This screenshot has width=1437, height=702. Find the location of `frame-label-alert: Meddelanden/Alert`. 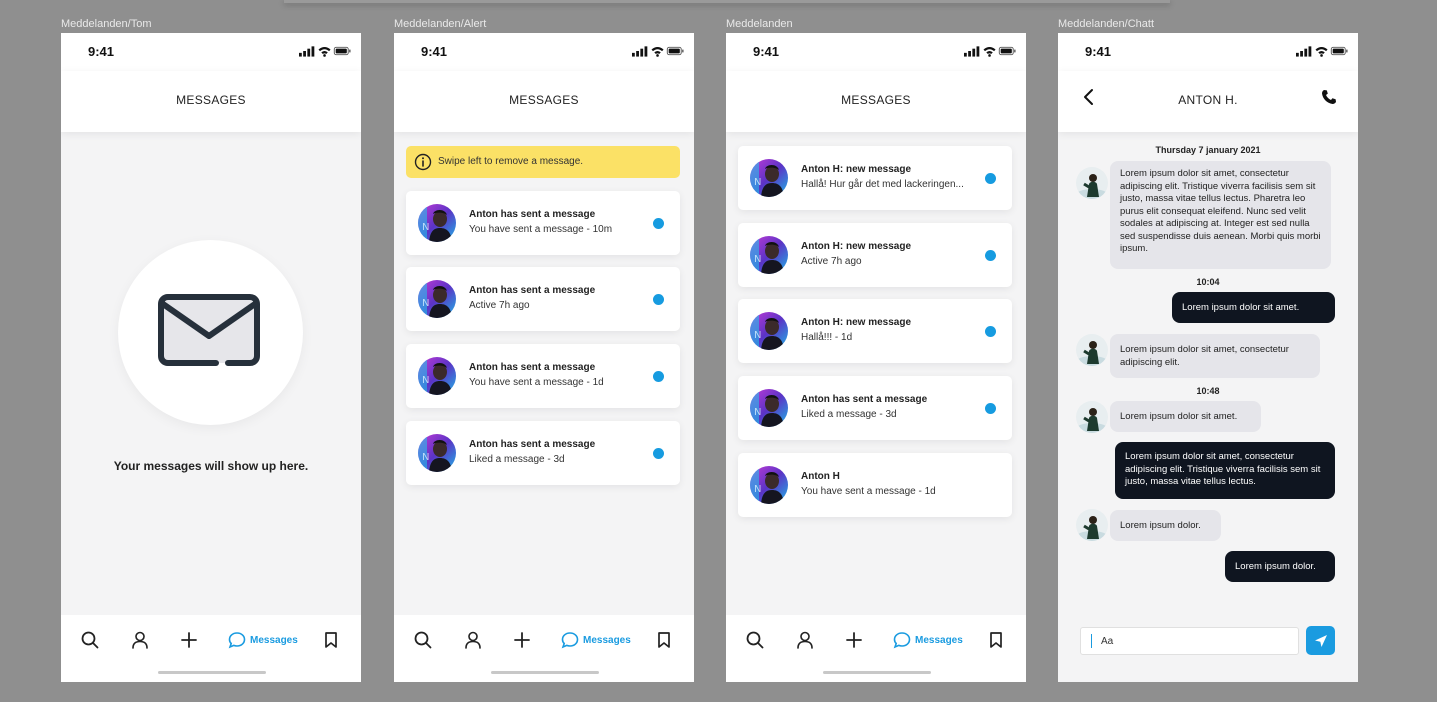

frame-label-alert: Meddelanden/Alert is located at coordinates (440, 24).